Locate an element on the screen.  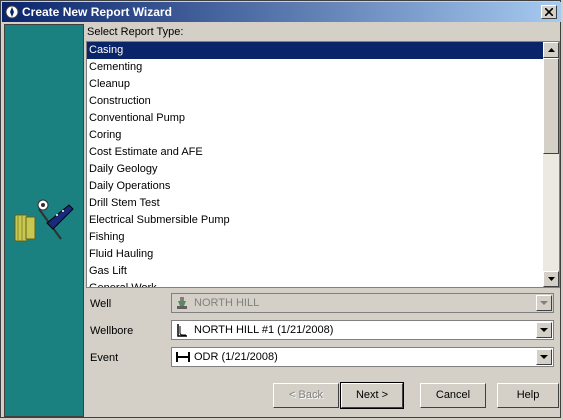
wellbore-dropdown: NORTH HILL #1 (1/21/2008) is located at coordinates (362, 330).